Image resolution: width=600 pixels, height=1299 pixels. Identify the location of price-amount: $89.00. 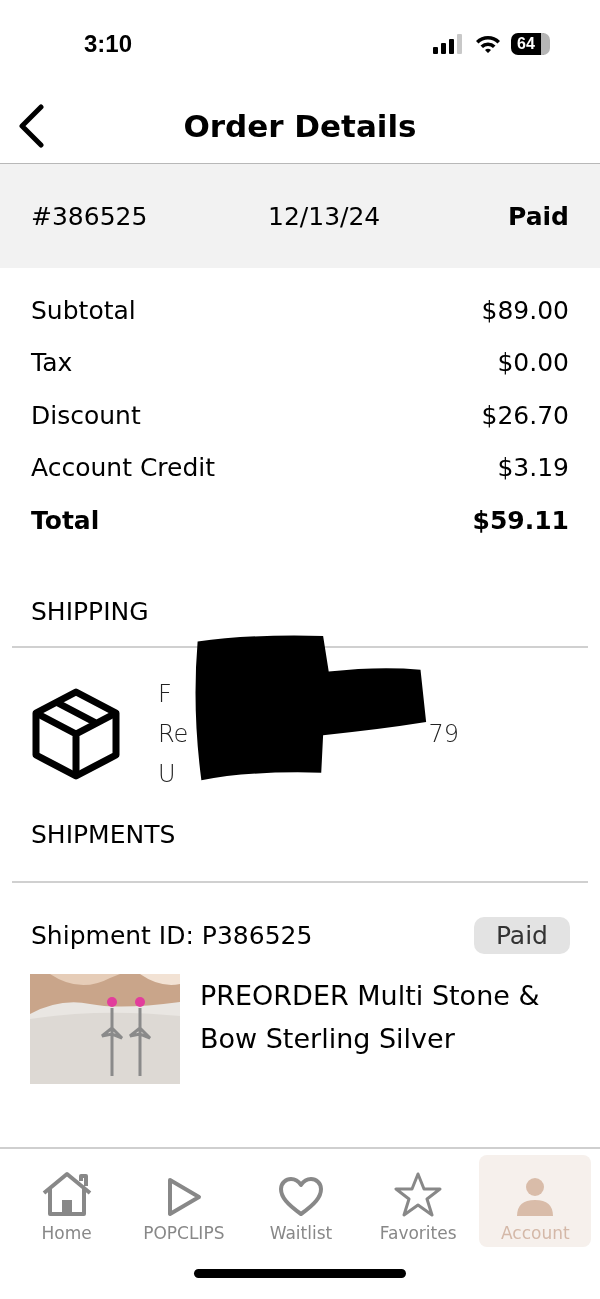
(525, 310).